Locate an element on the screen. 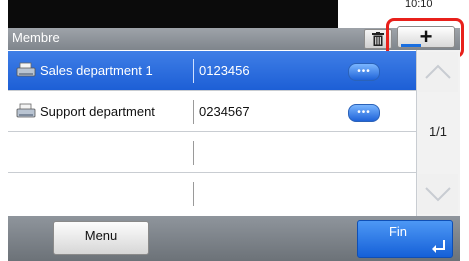  row-number: 0234567 is located at coordinates (224, 111).